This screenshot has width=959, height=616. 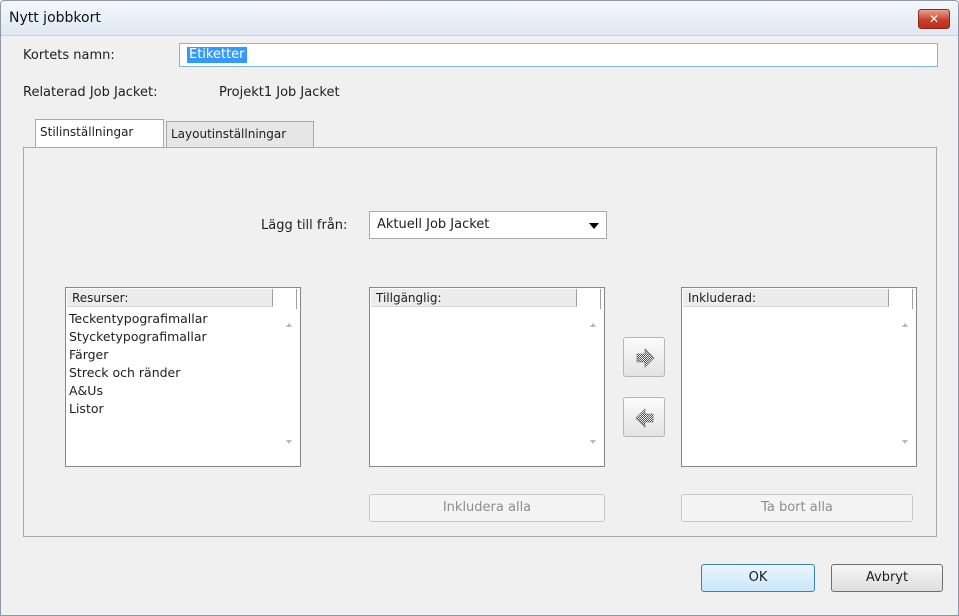 What do you see at coordinates (433, 224) in the screenshot?
I see `add-from-value: Aktuell Job Jacket` at bounding box center [433, 224].